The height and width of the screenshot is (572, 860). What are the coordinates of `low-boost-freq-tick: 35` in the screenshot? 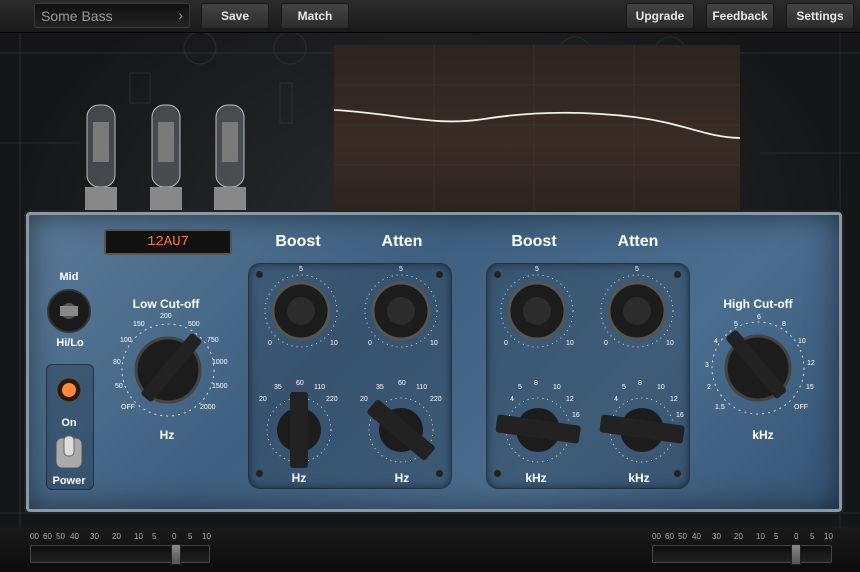 It's located at (278, 387).